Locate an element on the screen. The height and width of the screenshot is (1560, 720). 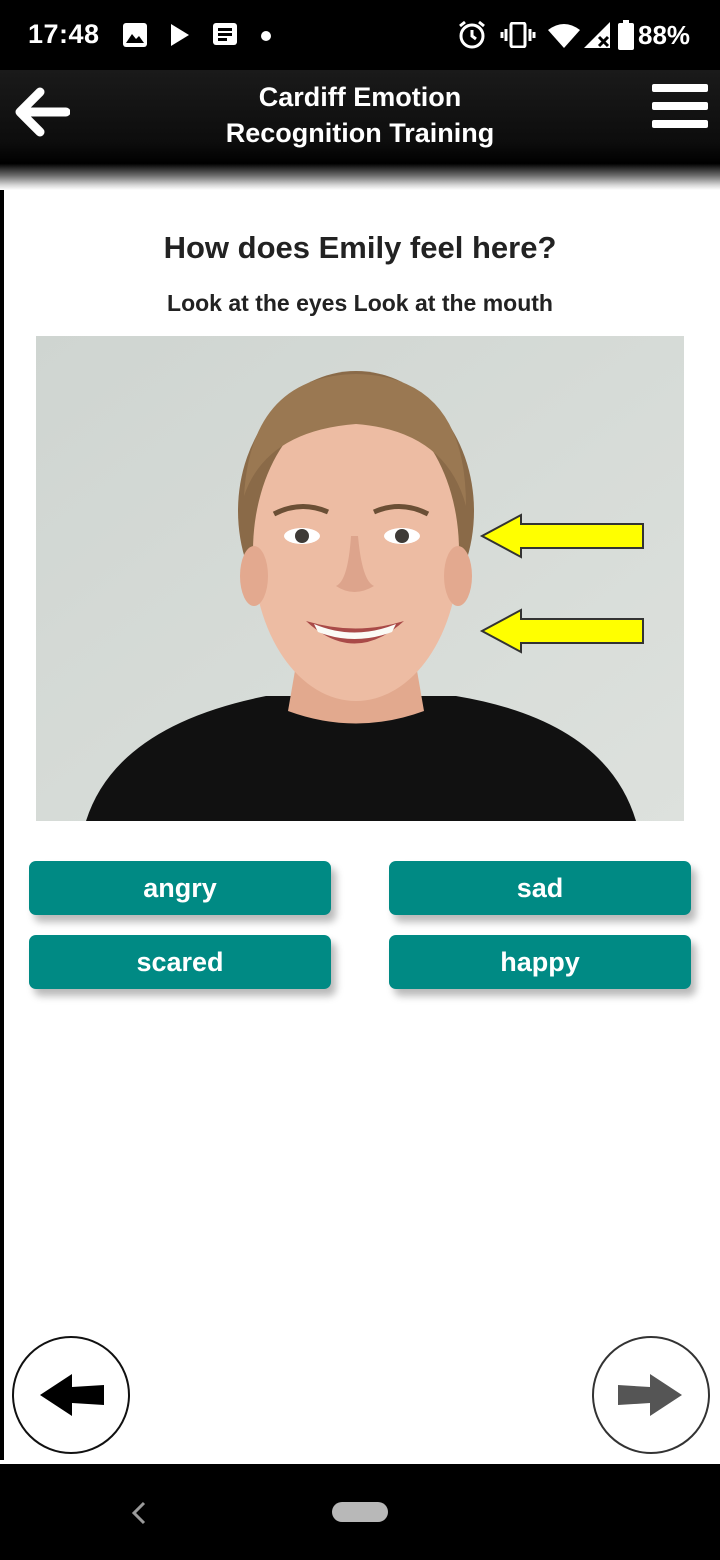
app-title: Cardiff Emotion Recognition Training is located at coordinates (360, 115).